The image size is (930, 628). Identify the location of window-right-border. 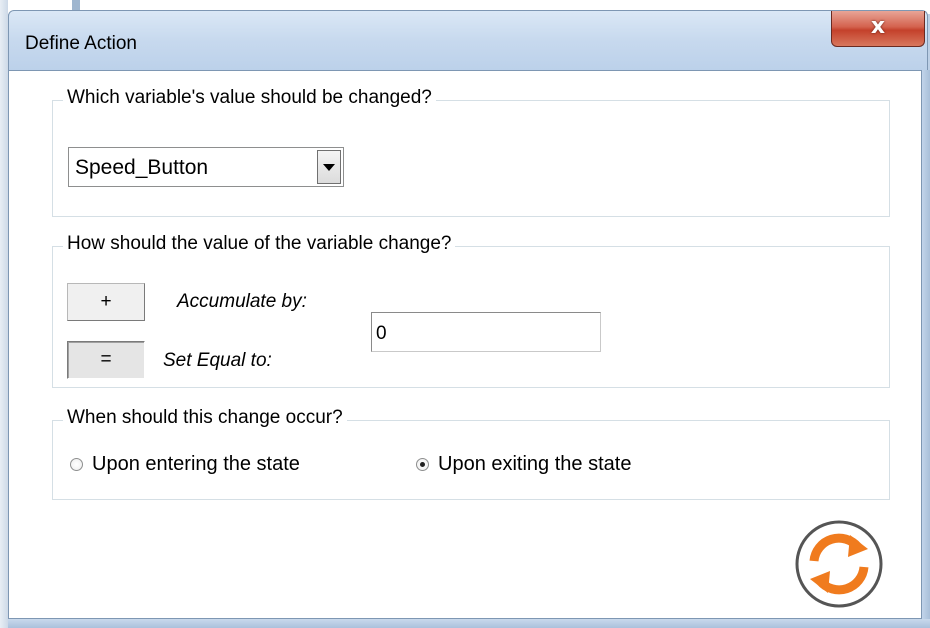
(926, 349).